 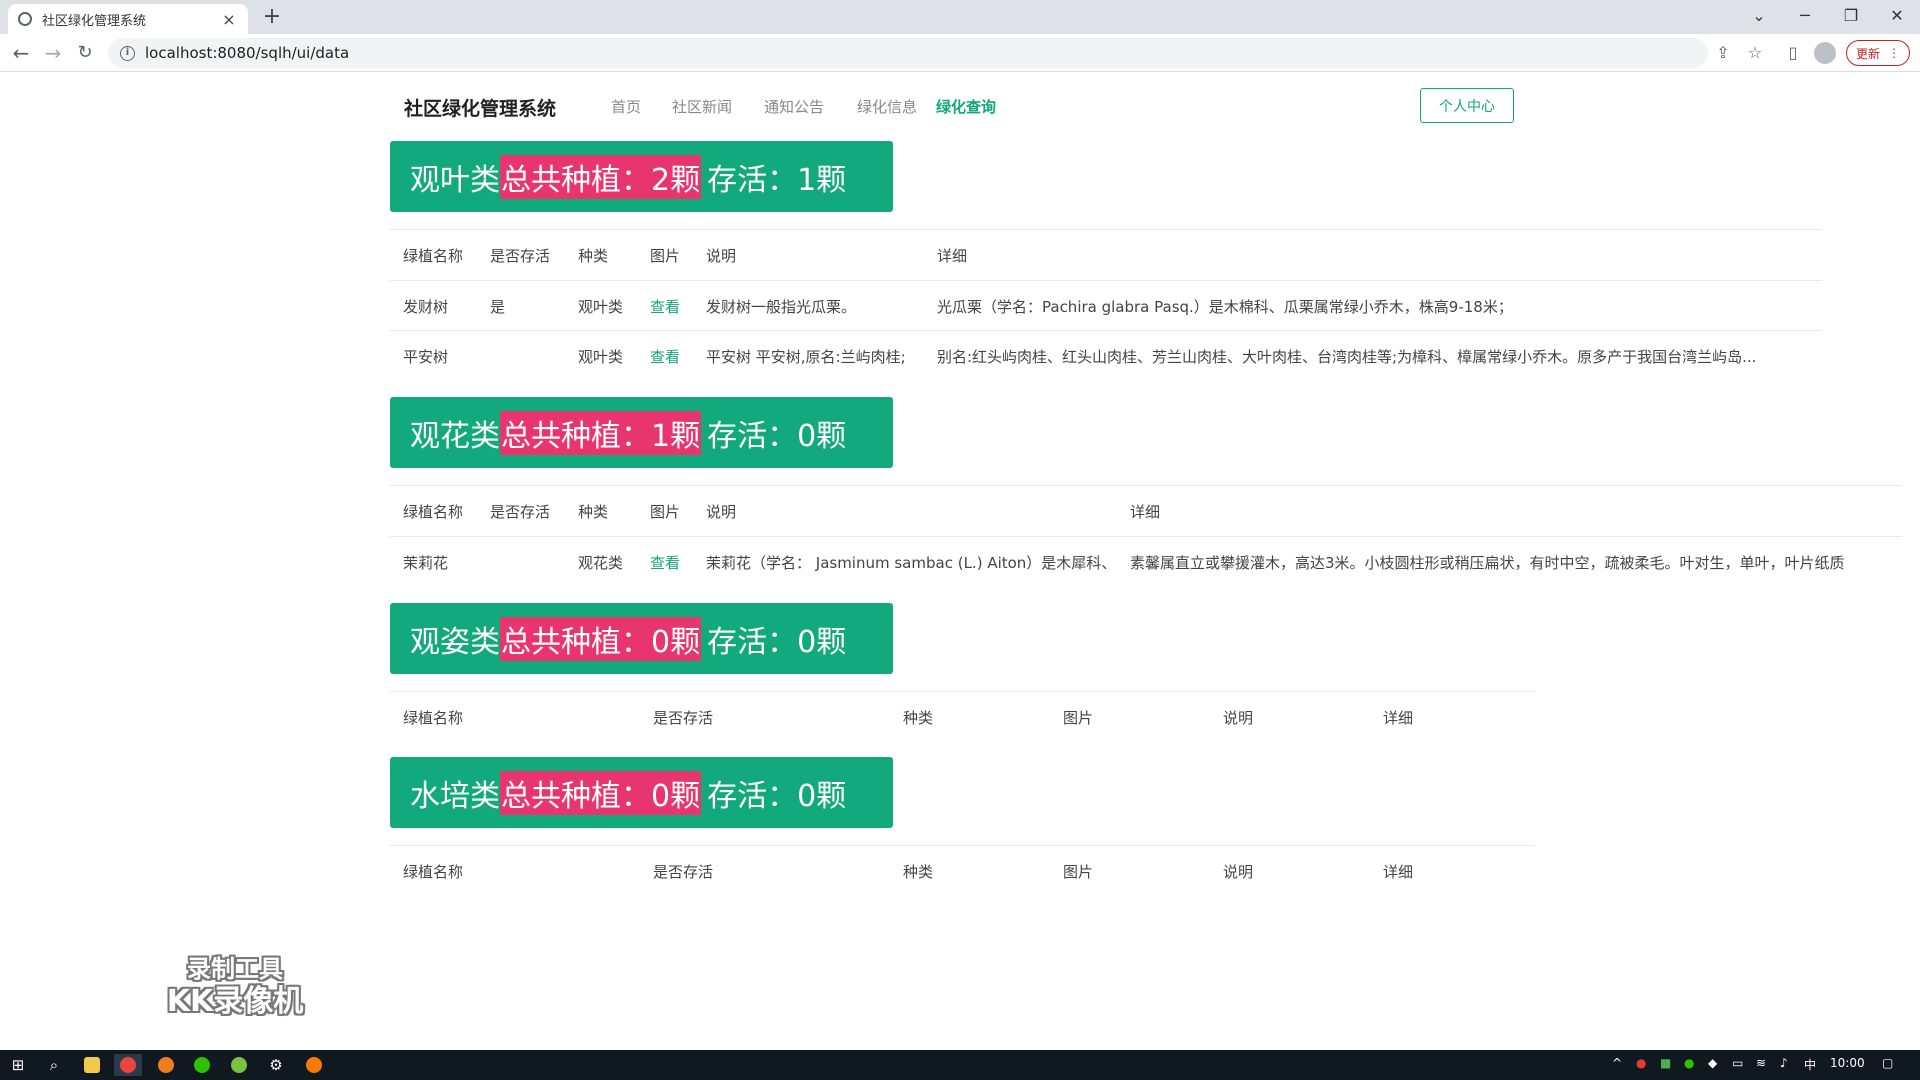 I want to click on tray-device-icon: ▭, so click(x=1737, y=1063).